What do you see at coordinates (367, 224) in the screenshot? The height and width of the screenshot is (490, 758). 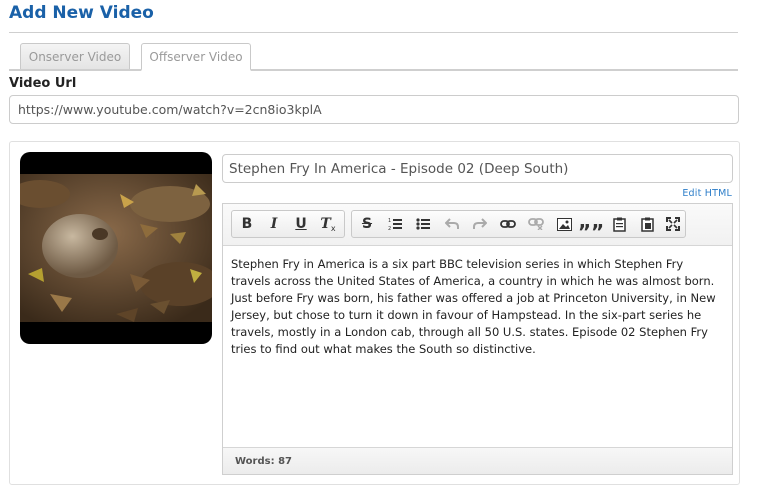 I see `strikethrough-icon: S` at bounding box center [367, 224].